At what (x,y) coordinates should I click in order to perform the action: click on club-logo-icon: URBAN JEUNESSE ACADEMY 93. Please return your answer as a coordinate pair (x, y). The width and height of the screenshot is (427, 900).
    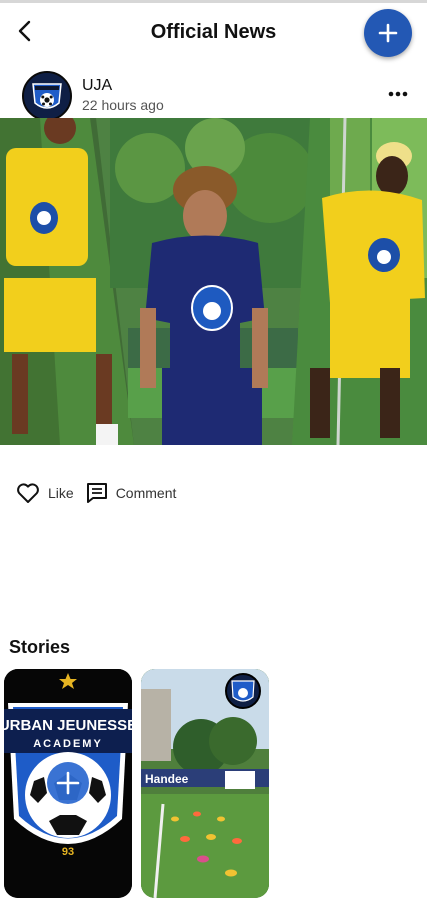
    Looking at the image, I should click on (68, 783).